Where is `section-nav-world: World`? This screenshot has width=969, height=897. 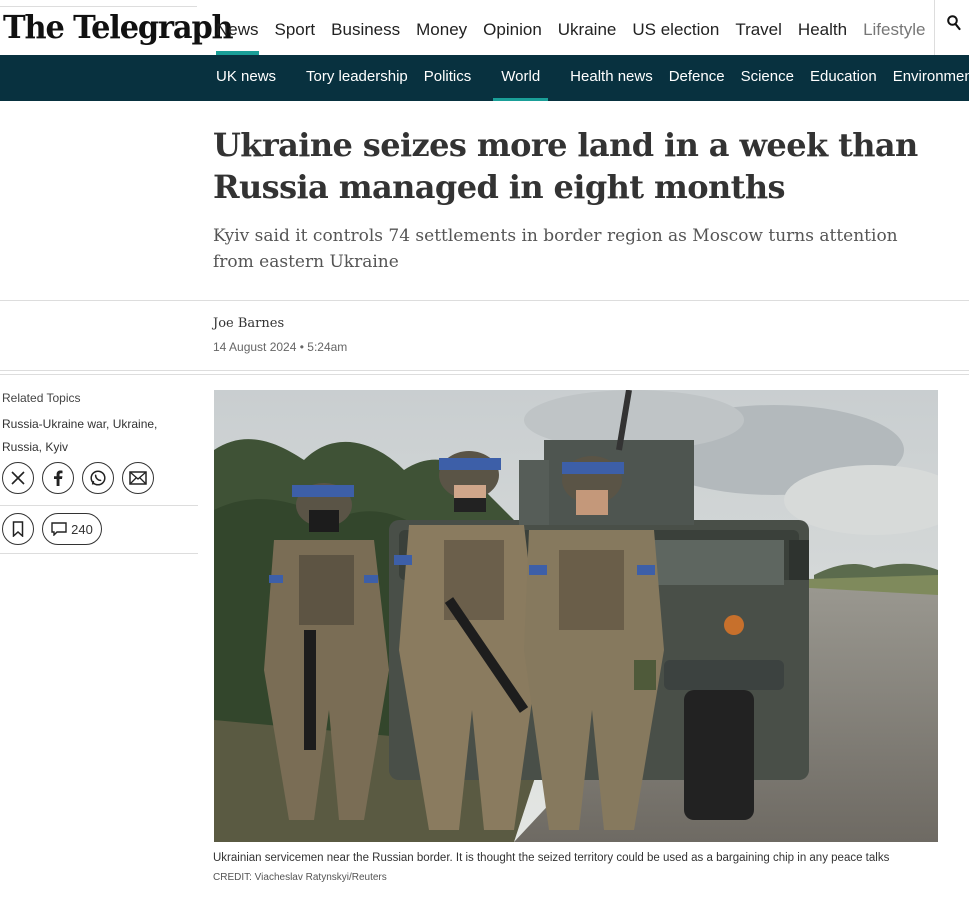
section-nav-world: World is located at coordinates (521, 78).